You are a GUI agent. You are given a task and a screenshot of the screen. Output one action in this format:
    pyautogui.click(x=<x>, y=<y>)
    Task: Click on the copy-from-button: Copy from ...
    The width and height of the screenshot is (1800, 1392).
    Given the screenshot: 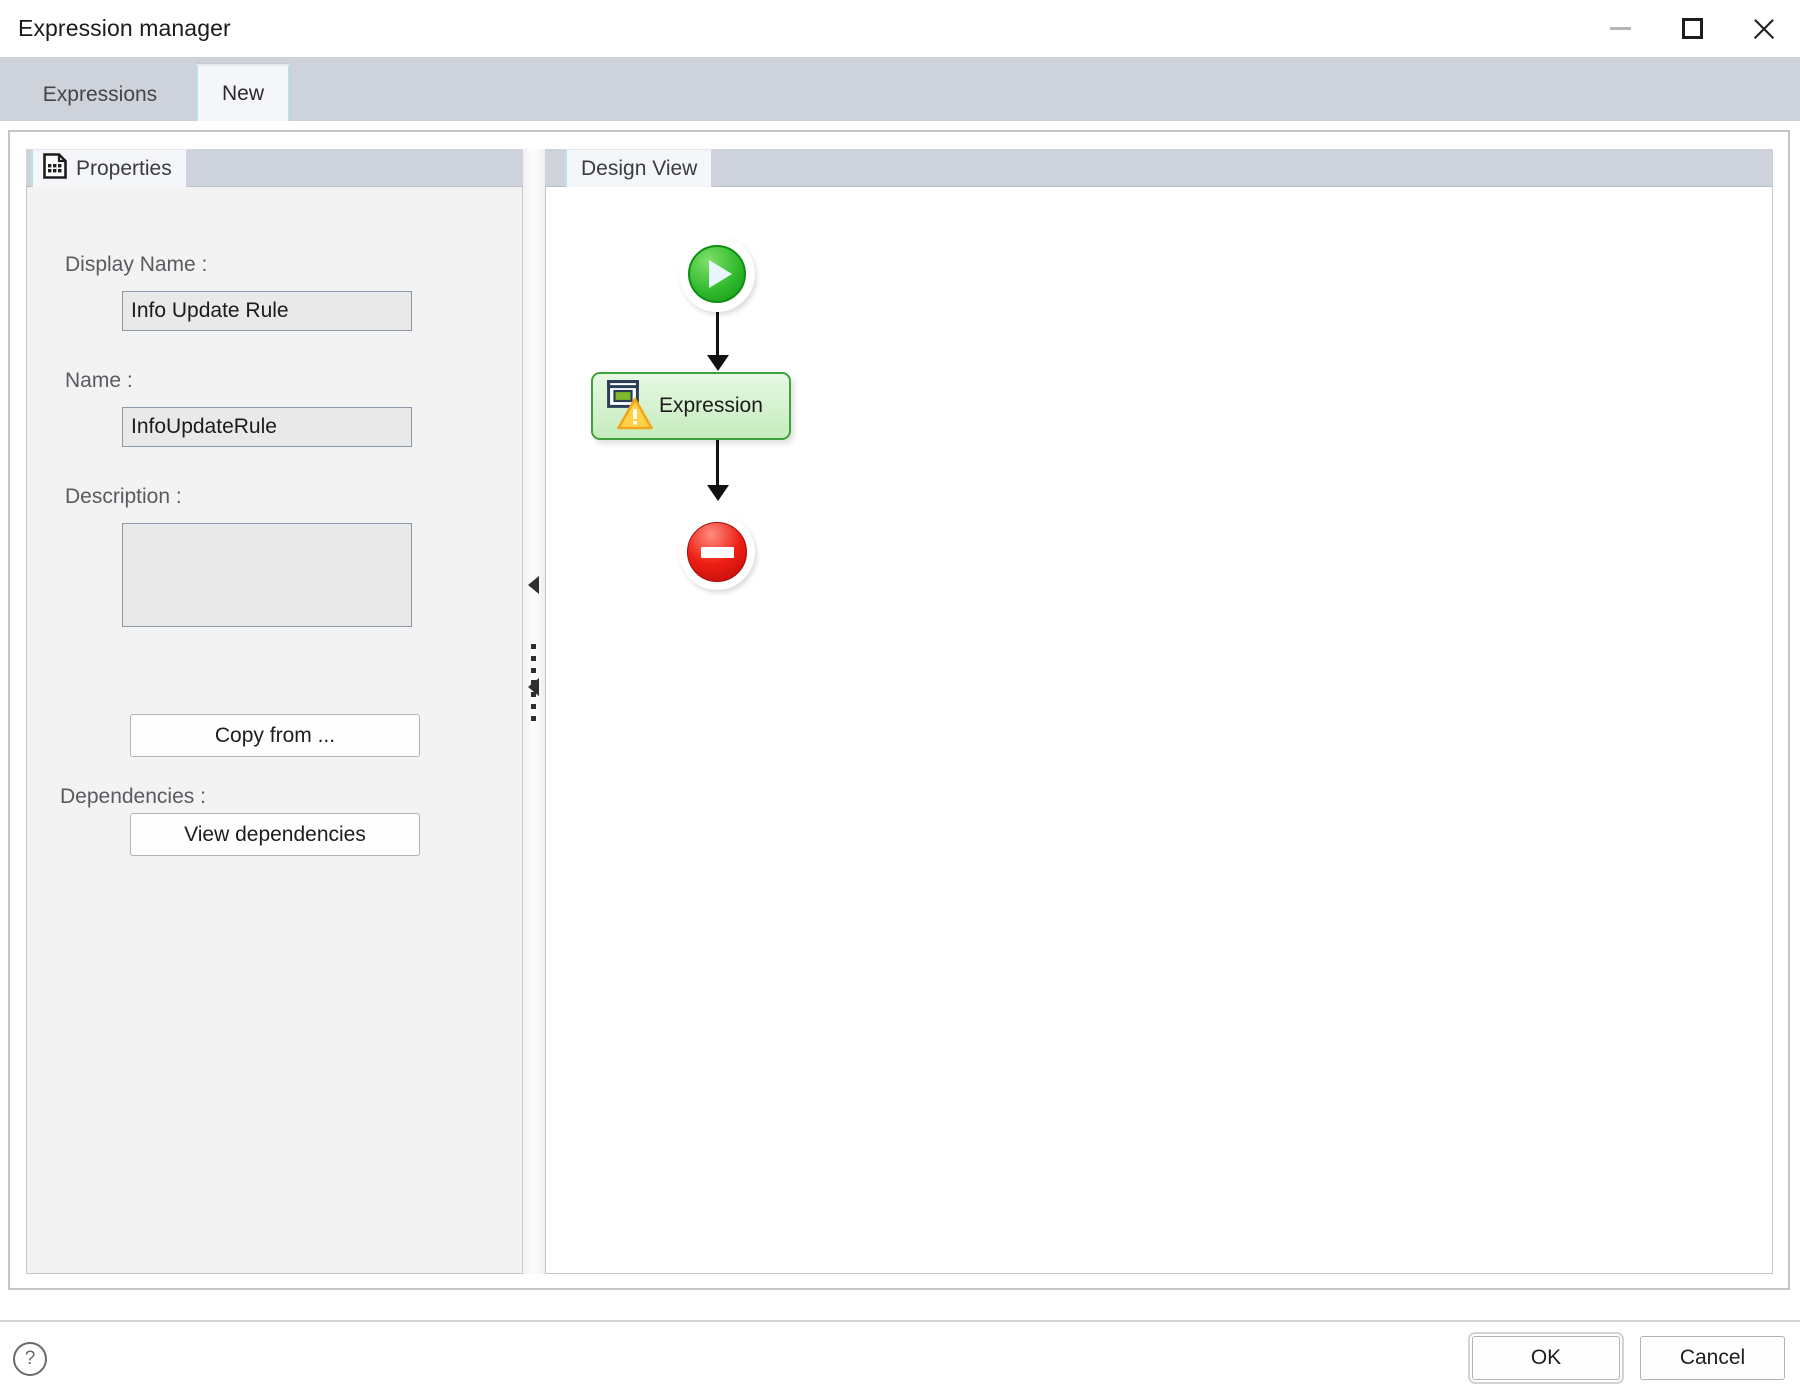 What is the action you would take?
    pyautogui.click(x=275, y=735)
    